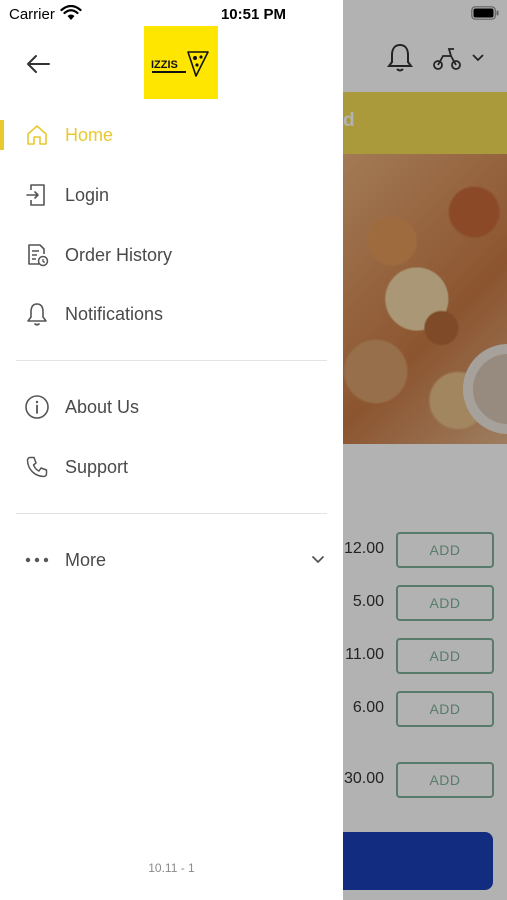 This screenshot has height=900, width=507. What do you see at coordinates (37, 255) in the screenshot?
I see `order-history-icon` at bounding box center [37, 255].